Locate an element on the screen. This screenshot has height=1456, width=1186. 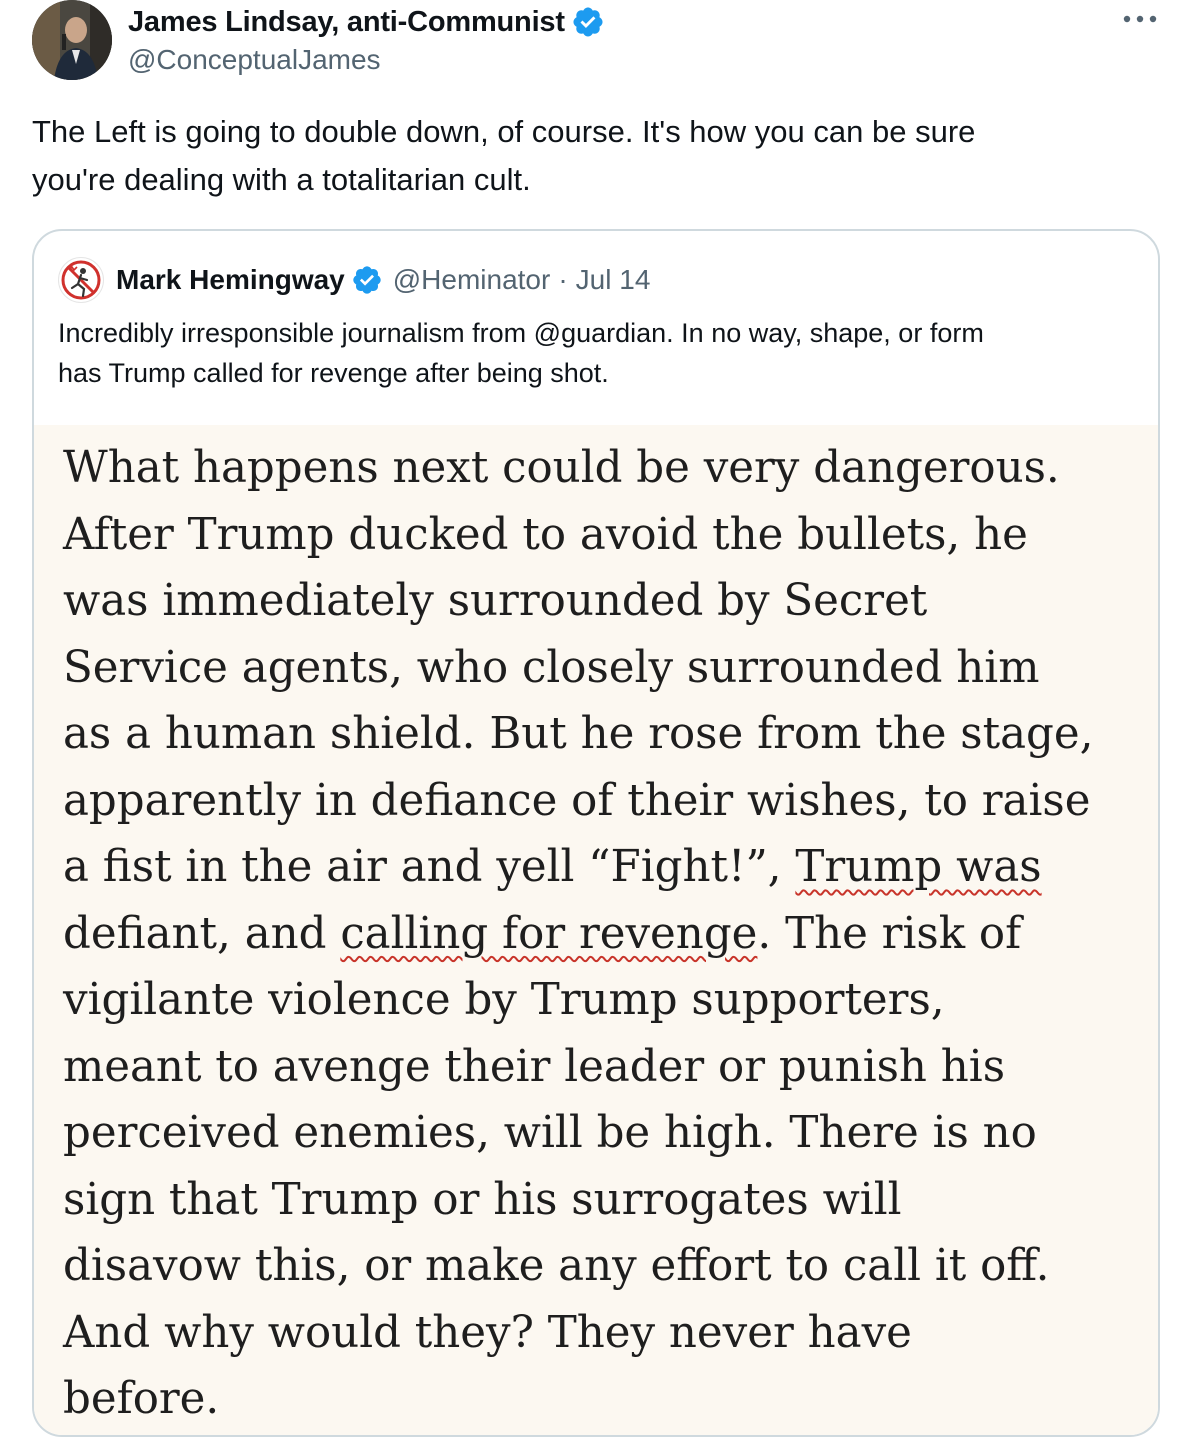
more-horizontal-icon is located at coordinates (1140, 19).